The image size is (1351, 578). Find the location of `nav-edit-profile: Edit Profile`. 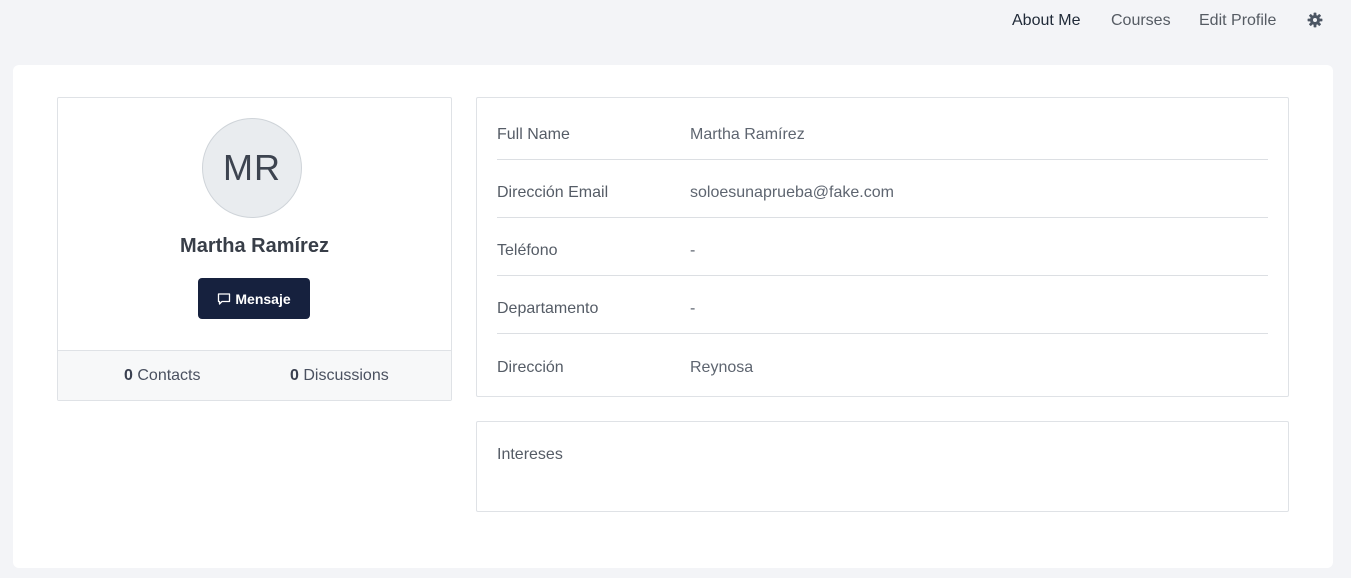

nav-edit-profile: Edit Profile is located at coordinates (1237, 21).